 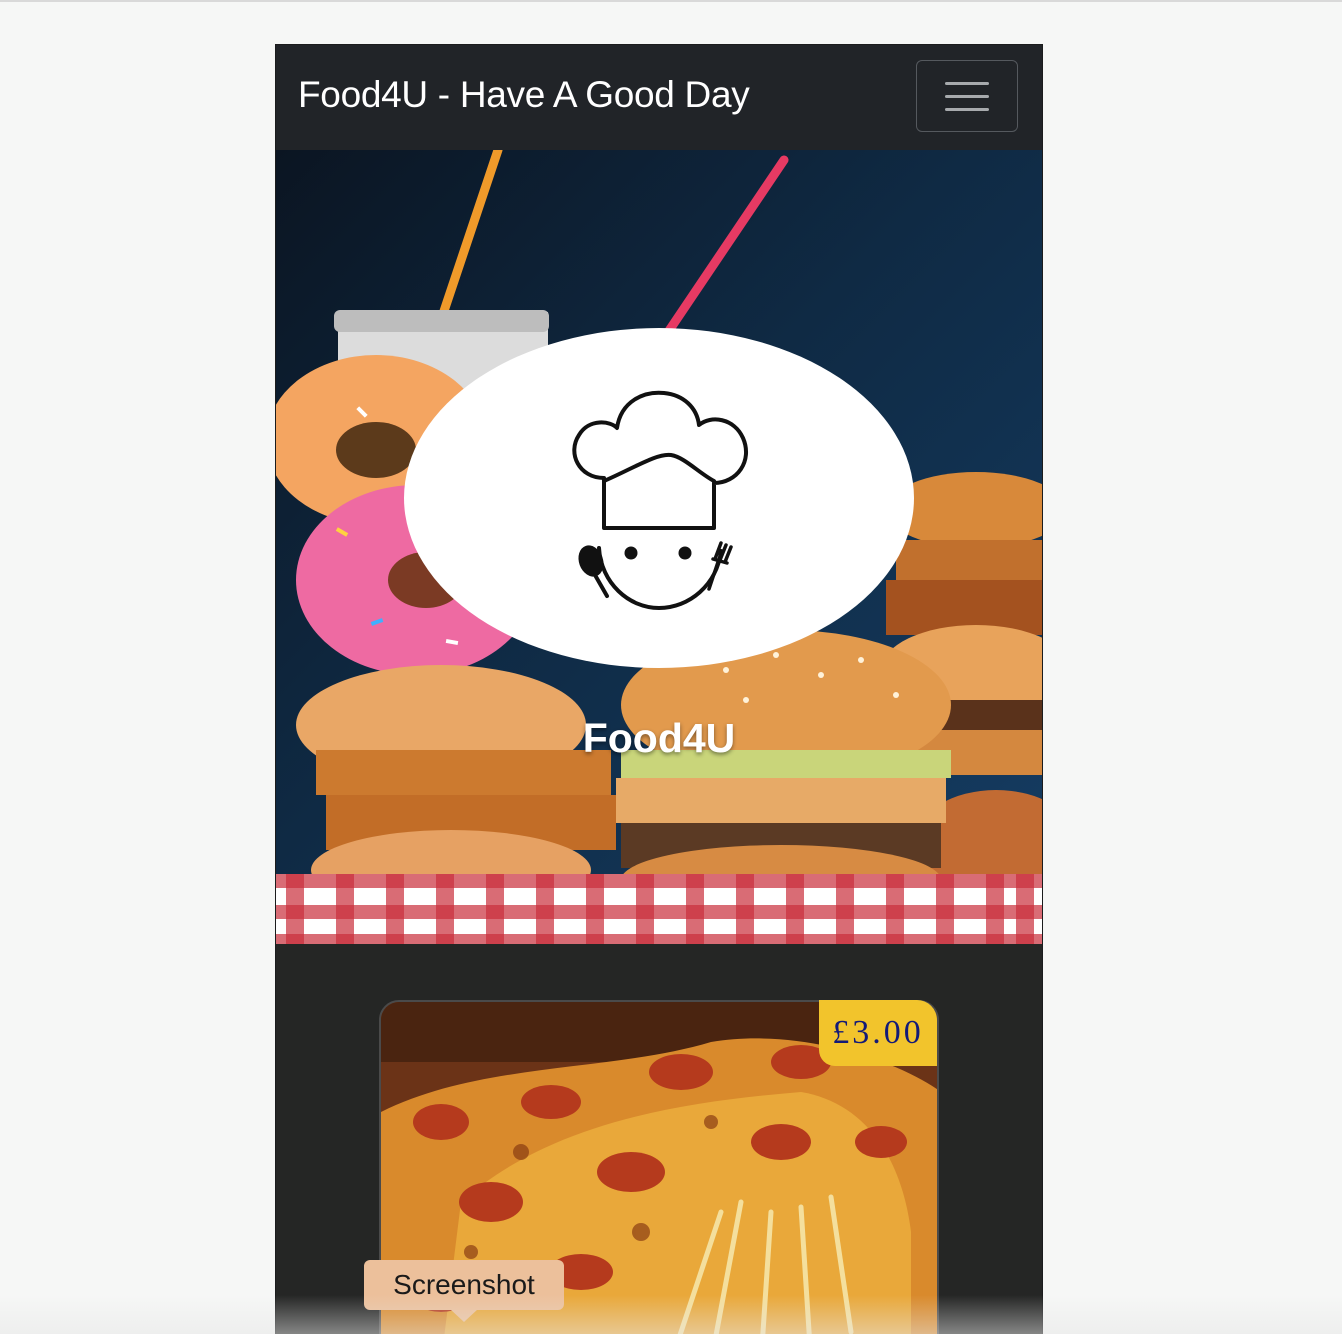 I want to click on hamburger-menu-button, so click(x=967, y=96).